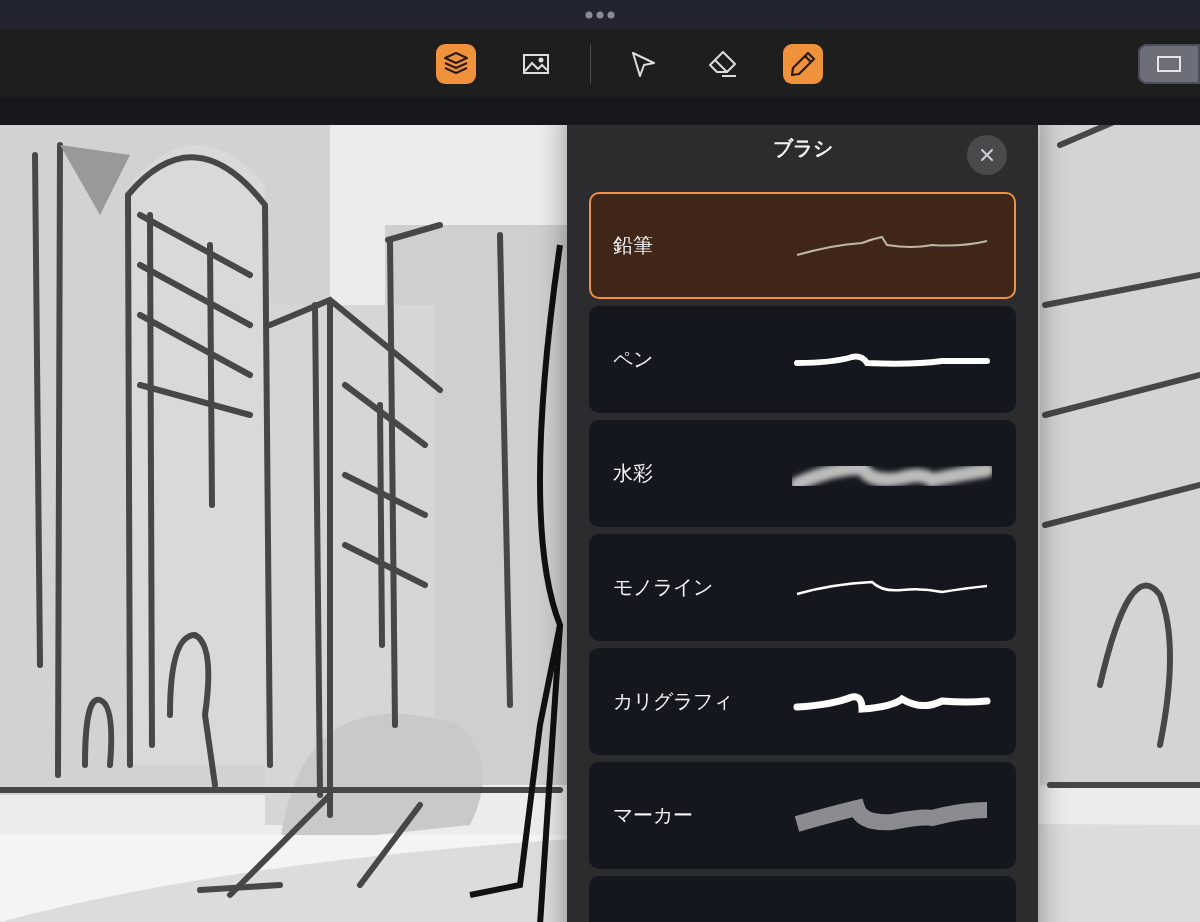 The image size is (1200, 922). Describe the element at coordinates (633, 473) in the screenshot. I see `brush-name: 水彩` at that location.